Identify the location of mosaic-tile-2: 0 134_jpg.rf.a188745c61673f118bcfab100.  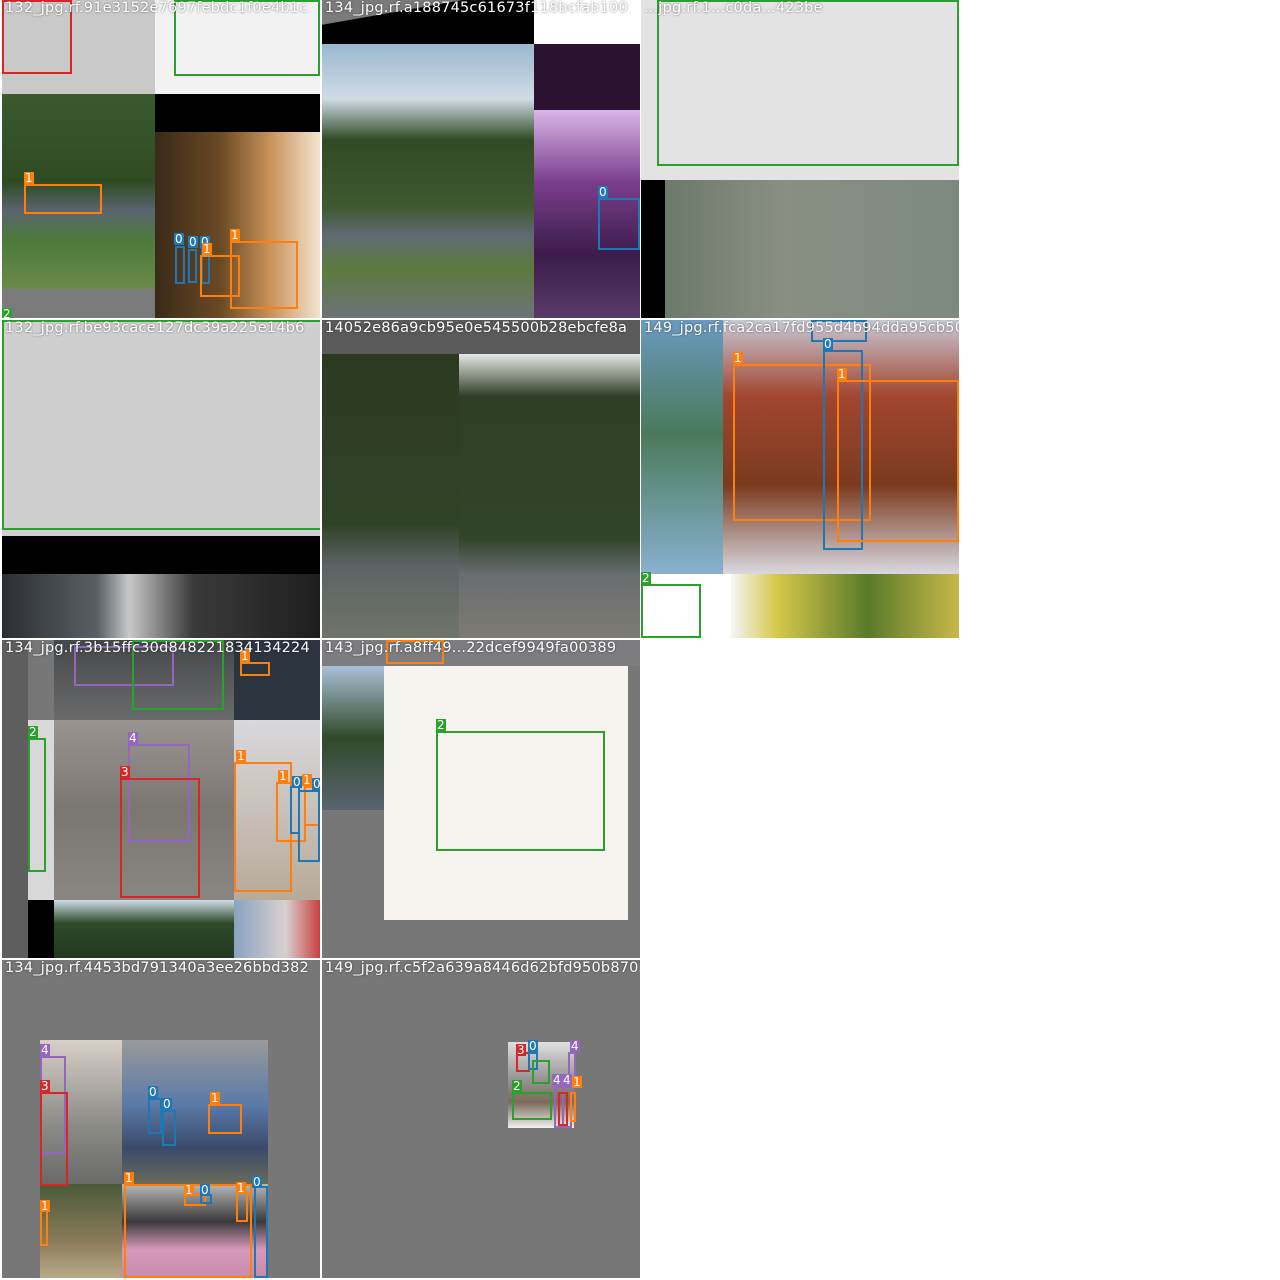
(481, 159).